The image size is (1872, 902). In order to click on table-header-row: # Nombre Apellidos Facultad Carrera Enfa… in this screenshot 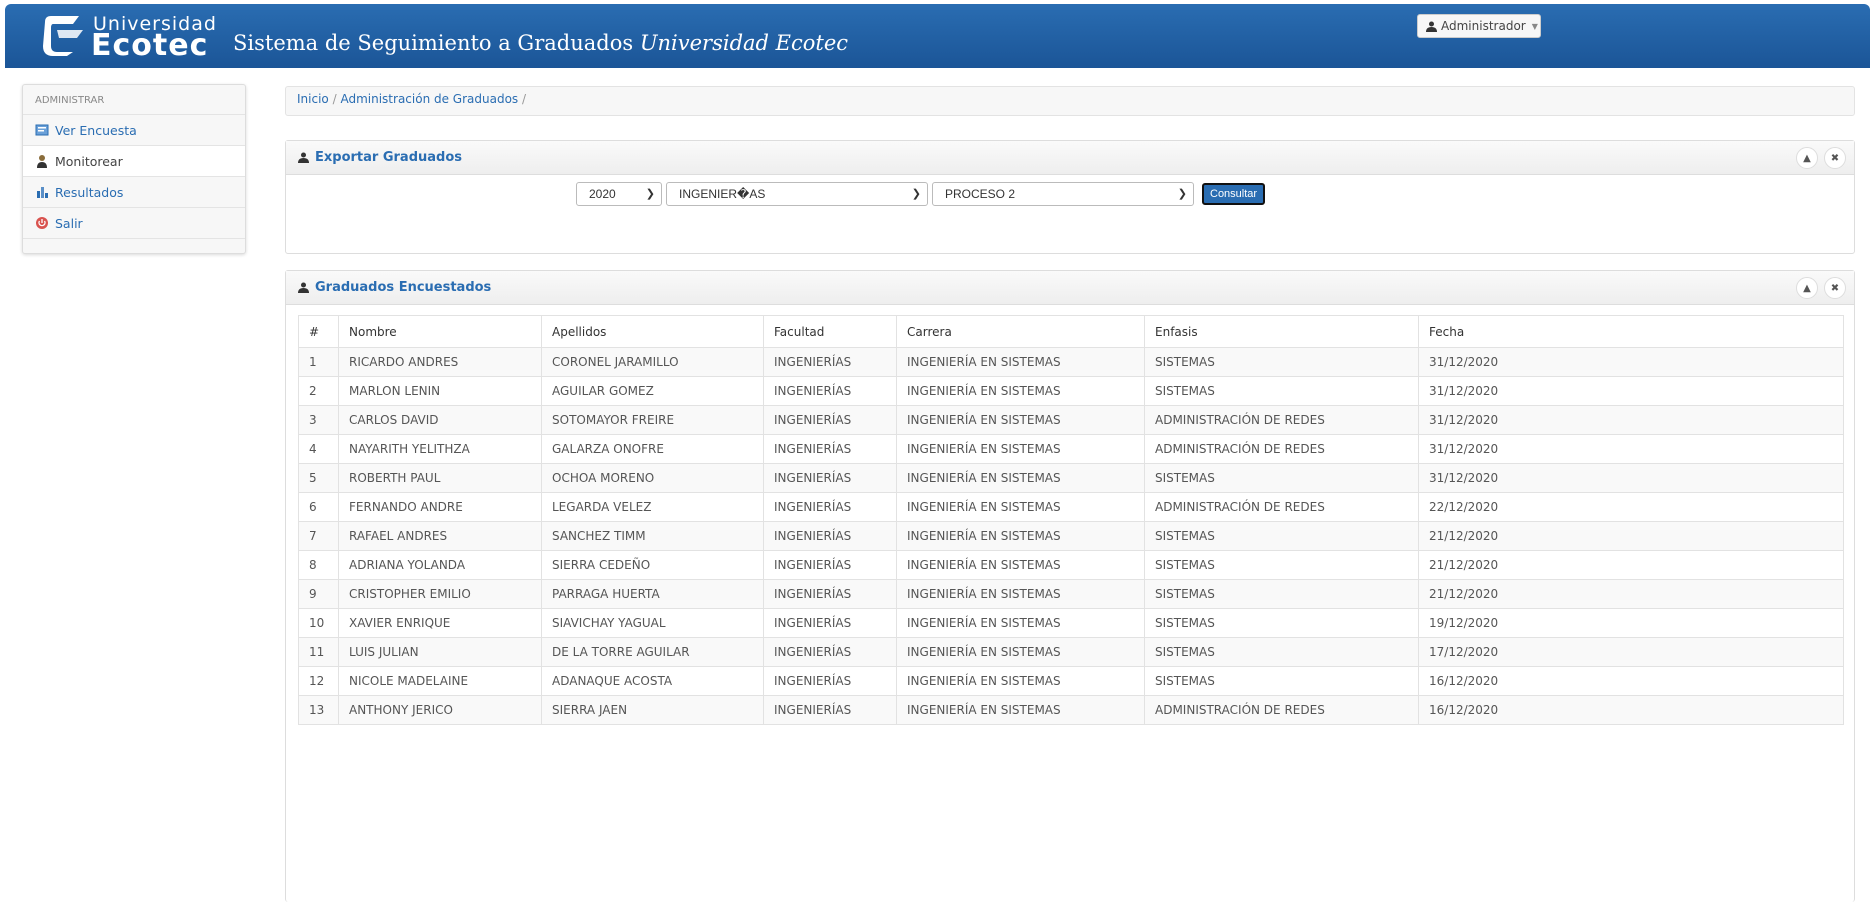, I will do `click(1071, 331)`.